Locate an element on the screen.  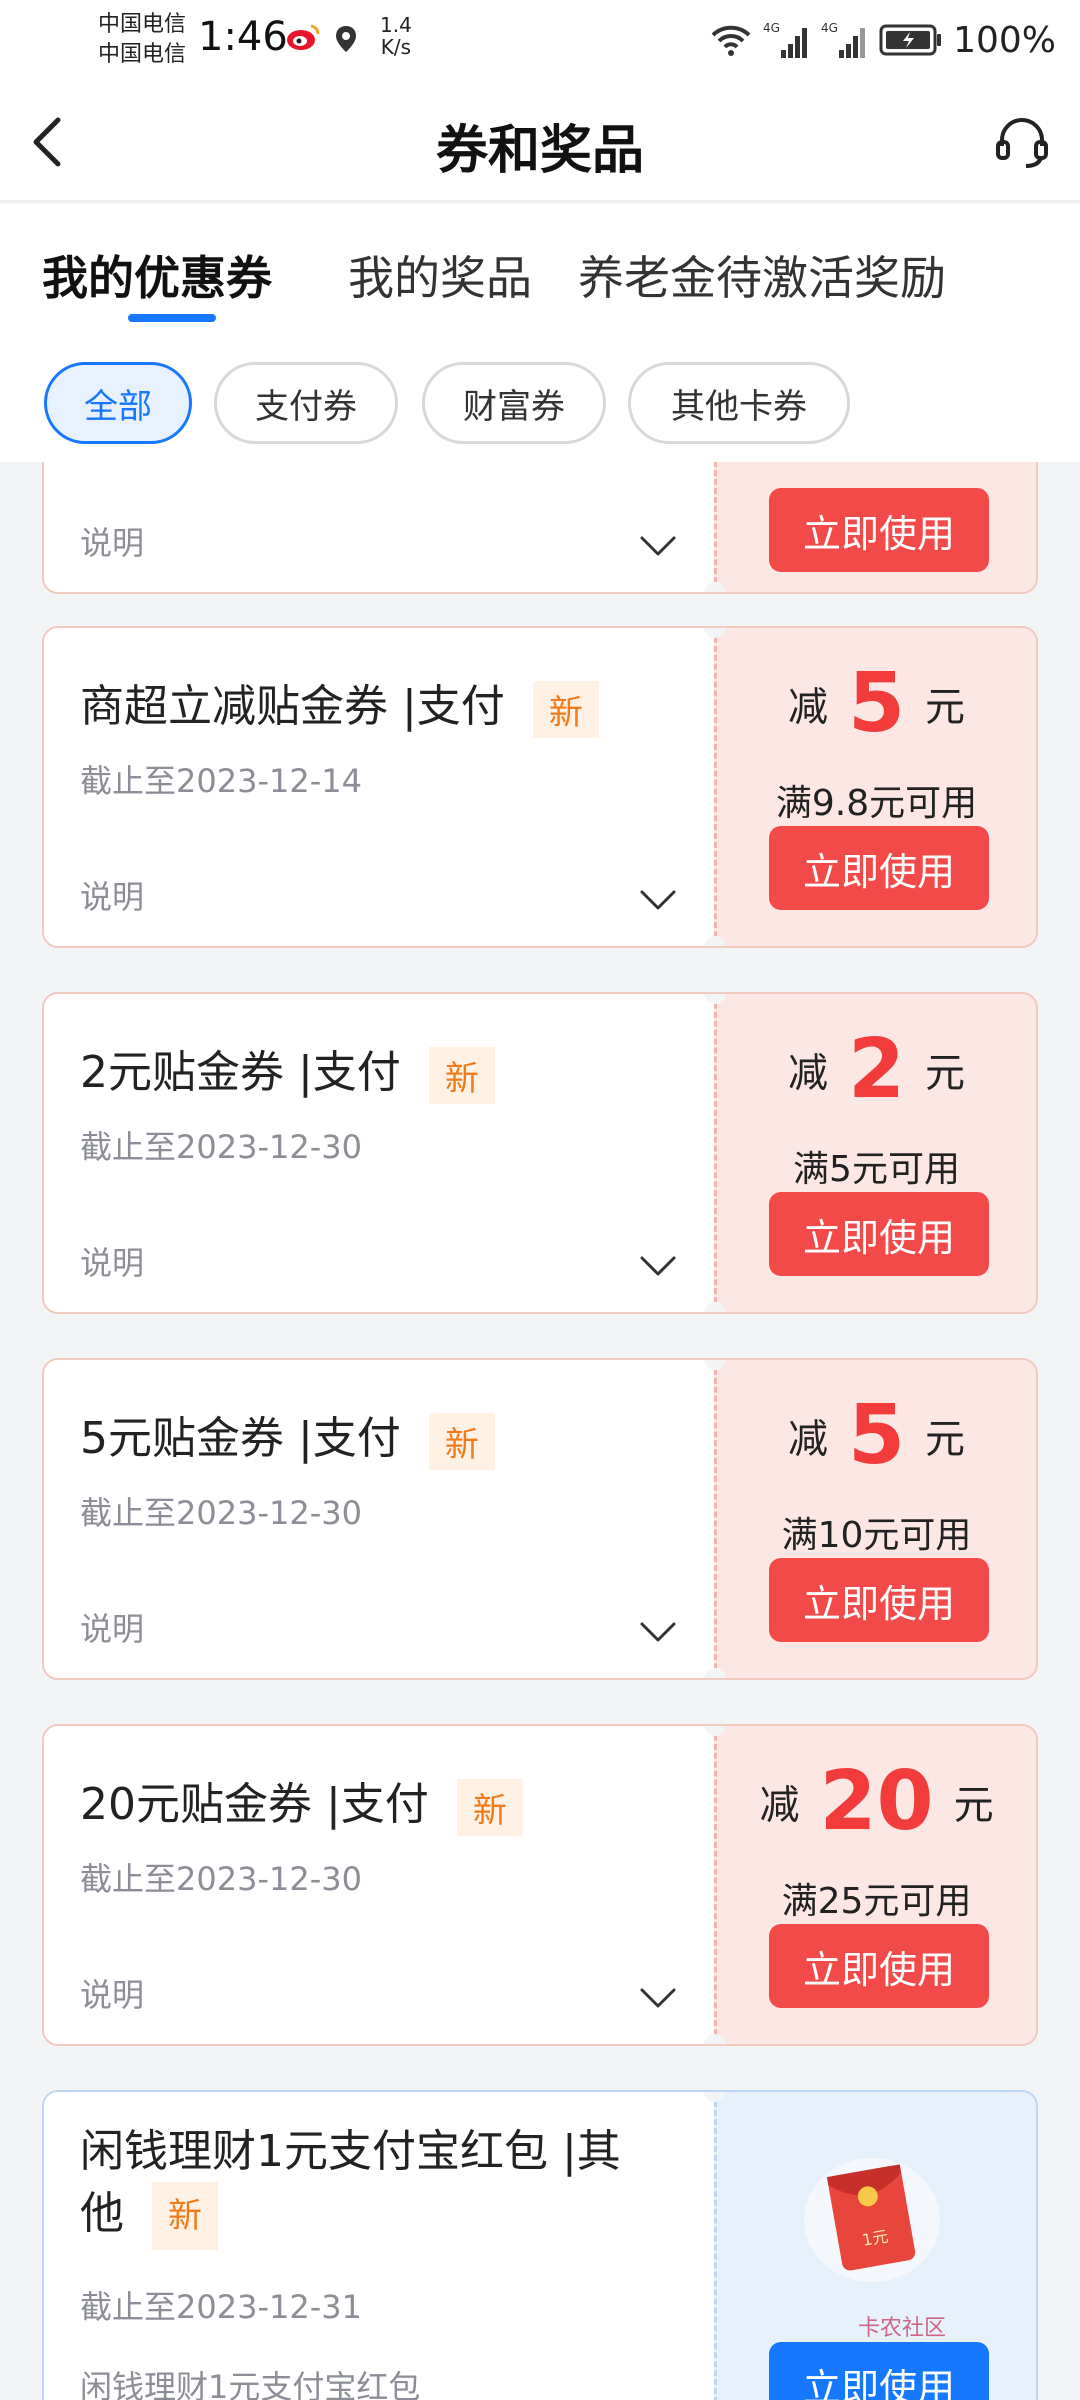
clock: 1:46 is located at coordinates (243, 37).